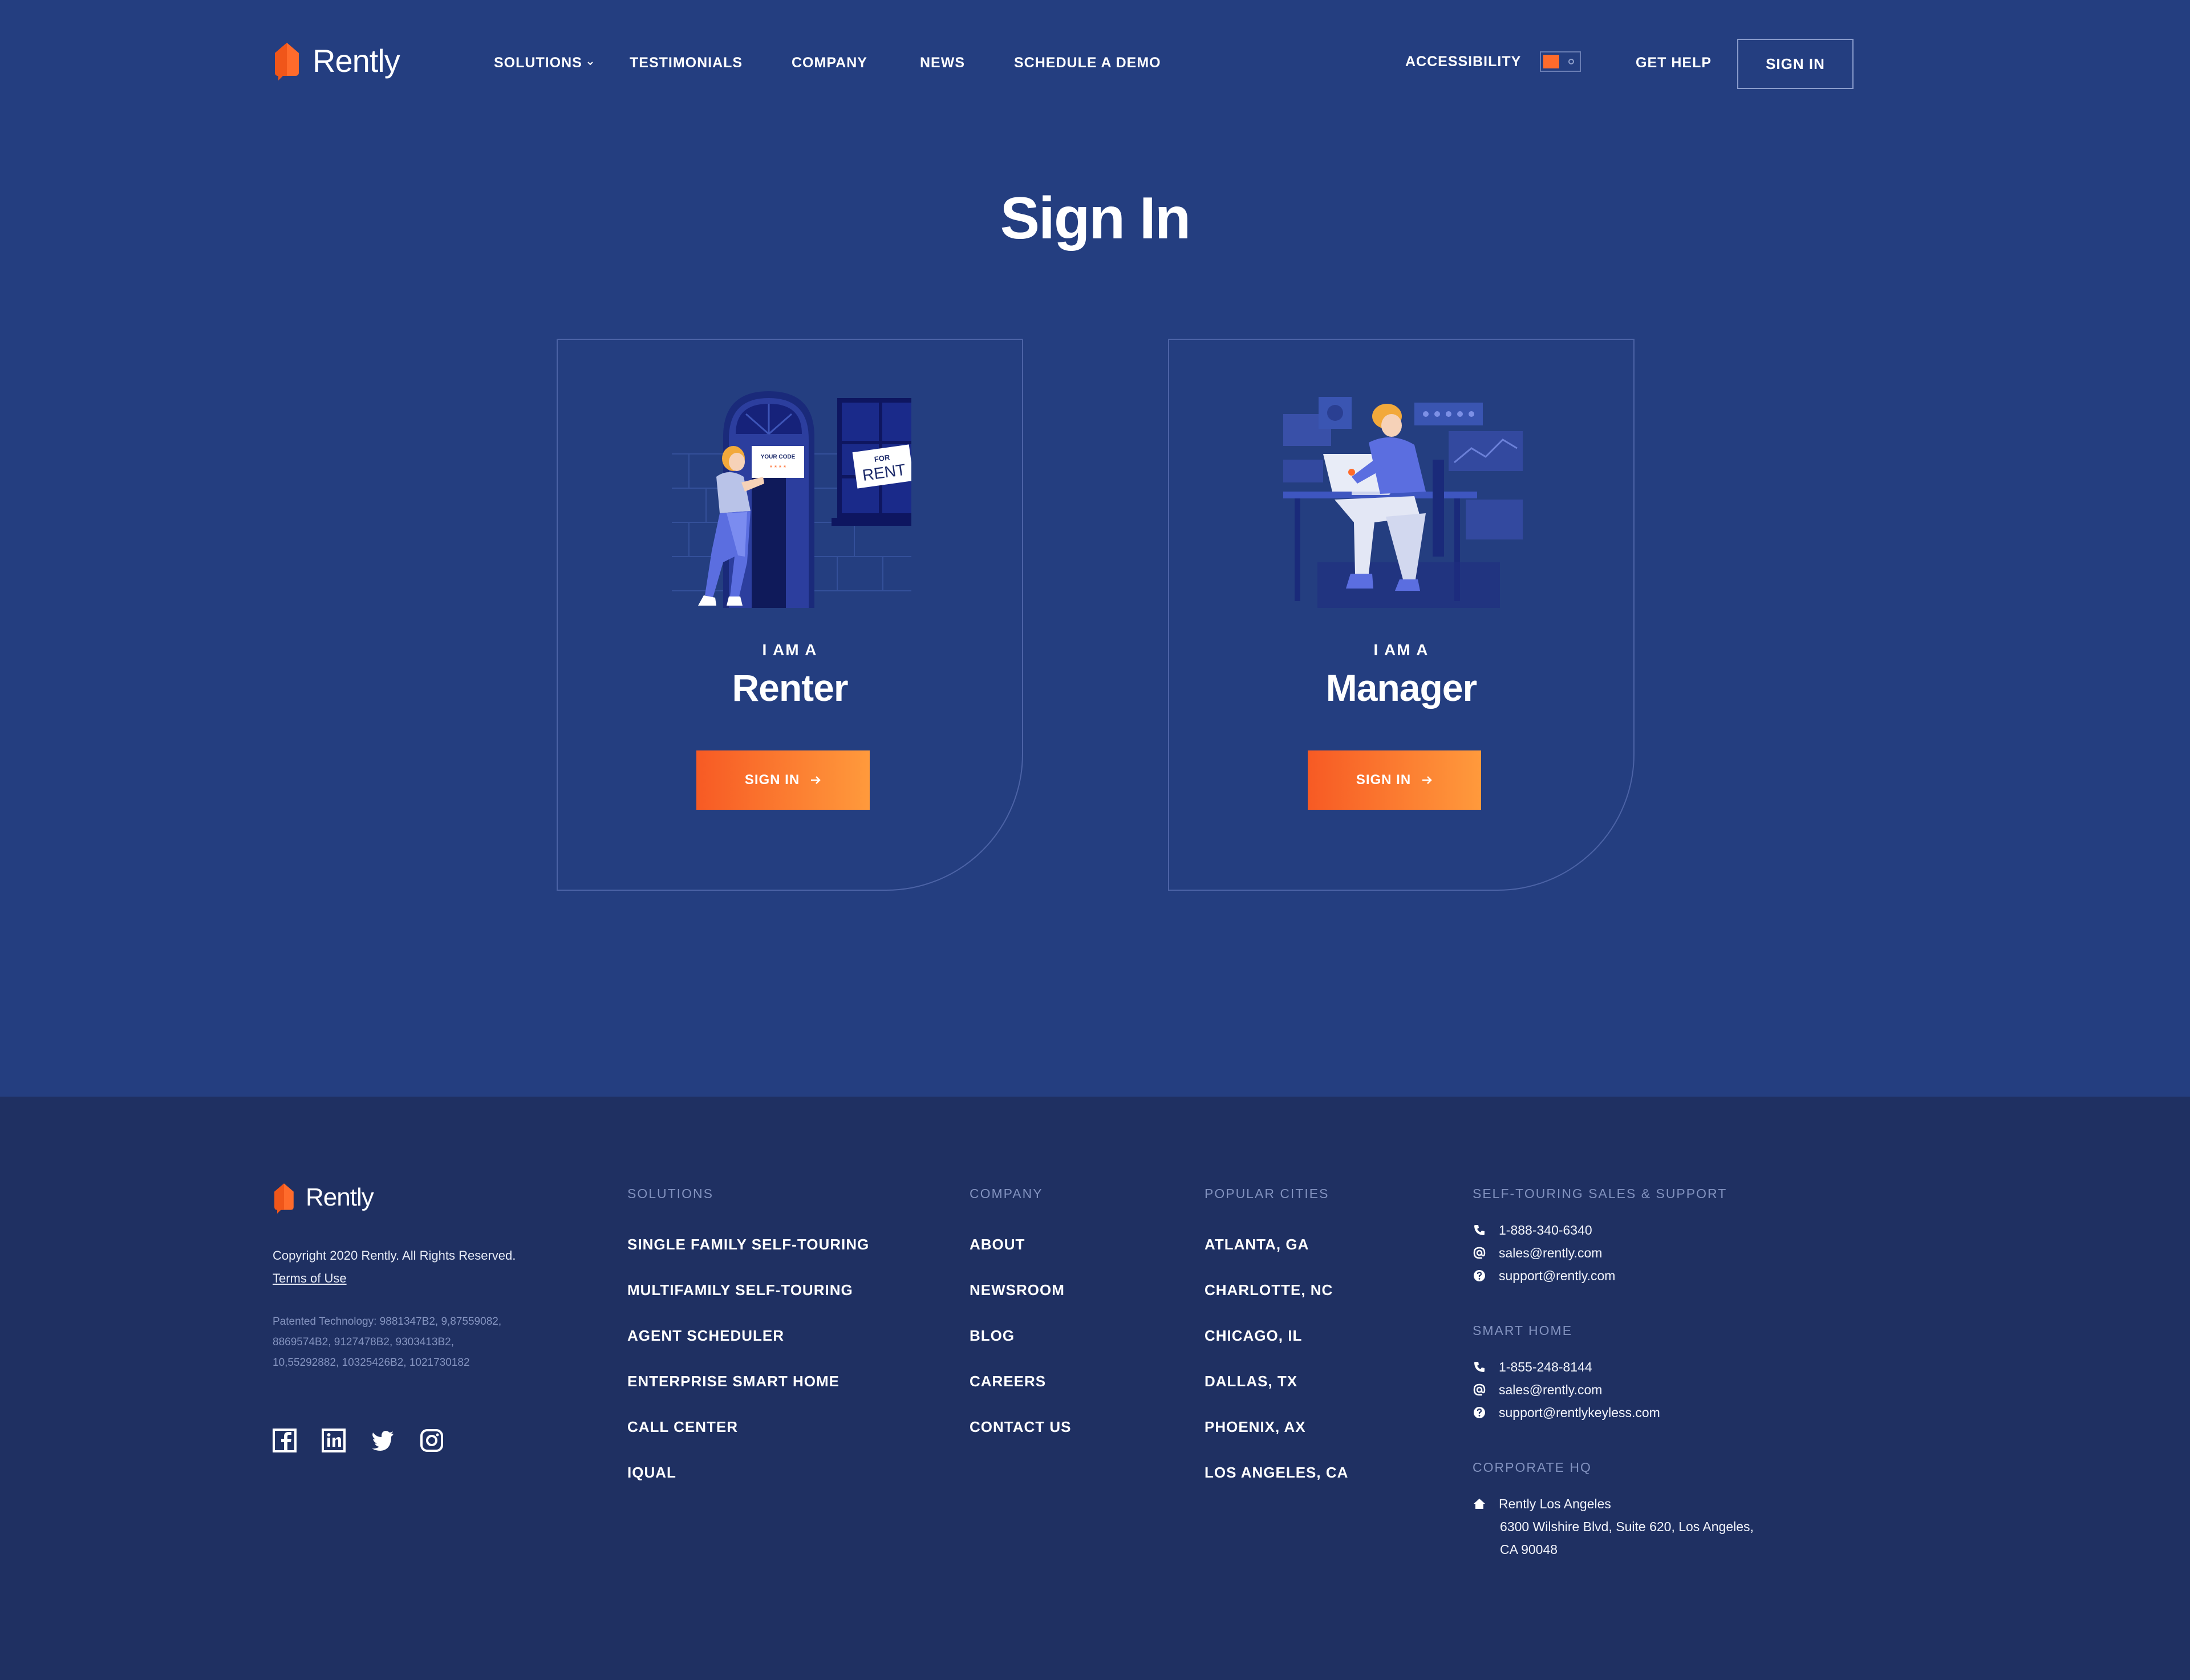  I want to click on code-stars-text: * * * *, so click(778, 468).